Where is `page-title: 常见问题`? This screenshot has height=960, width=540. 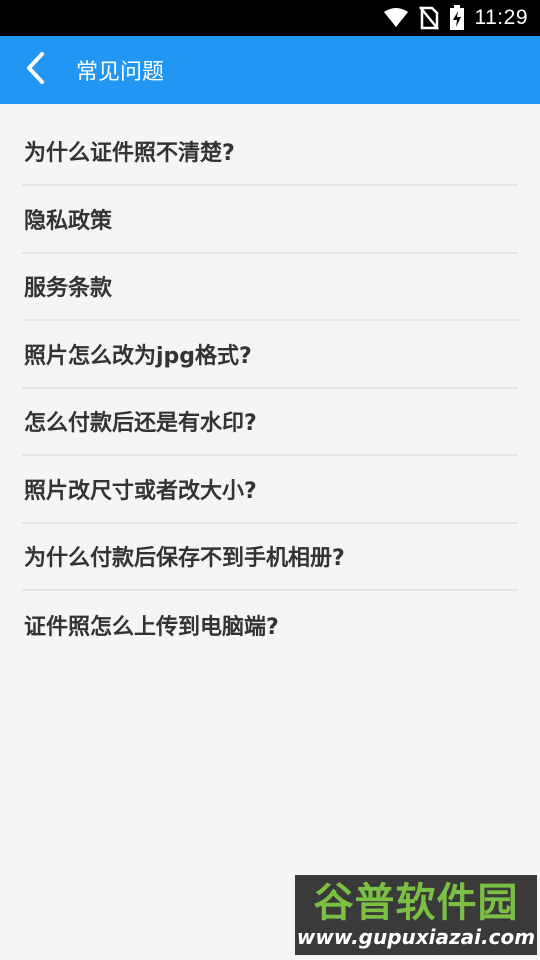 page-title: 常见问题 is located at coordinates (120, 72).